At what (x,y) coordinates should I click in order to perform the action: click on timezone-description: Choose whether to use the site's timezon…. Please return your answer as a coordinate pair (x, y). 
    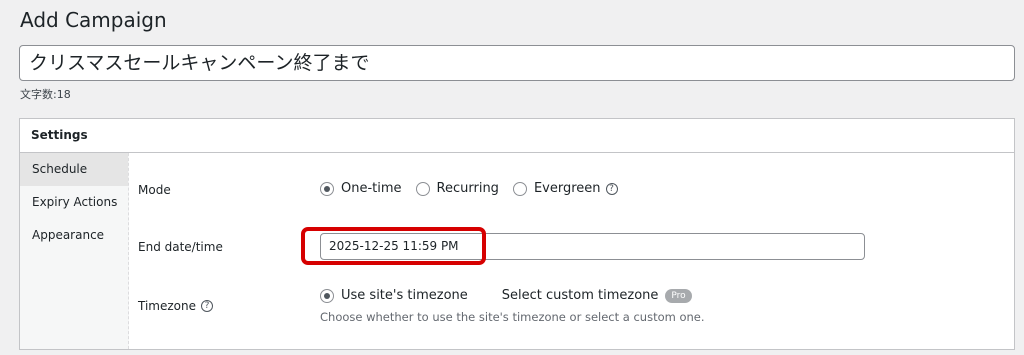
    Looking at the image, I should click on (512, 317).